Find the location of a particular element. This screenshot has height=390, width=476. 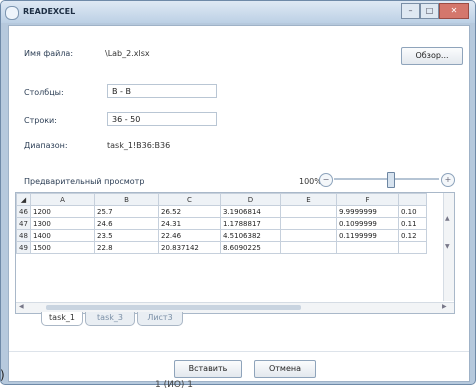

cancel-button: Отмена is located at coordinates (285, 369).